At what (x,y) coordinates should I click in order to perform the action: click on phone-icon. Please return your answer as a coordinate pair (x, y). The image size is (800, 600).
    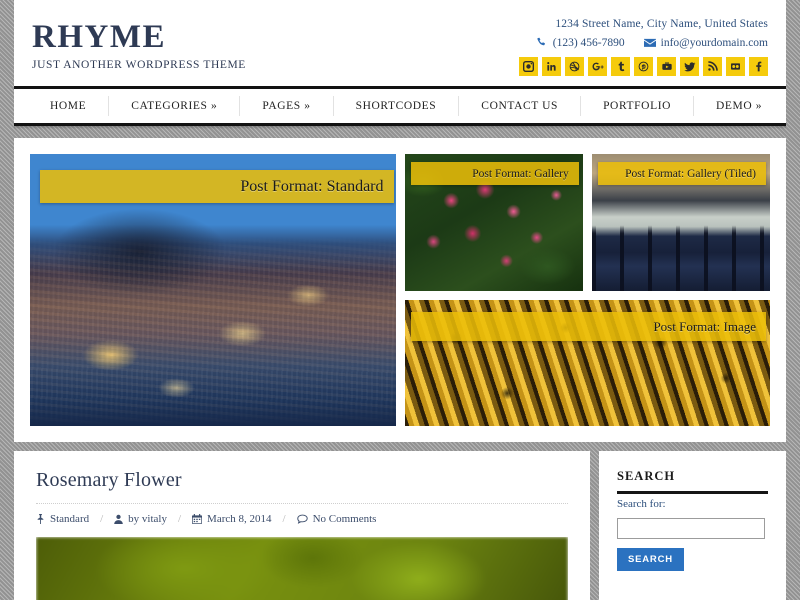
    Looking at the image, I should click on (542, 43).